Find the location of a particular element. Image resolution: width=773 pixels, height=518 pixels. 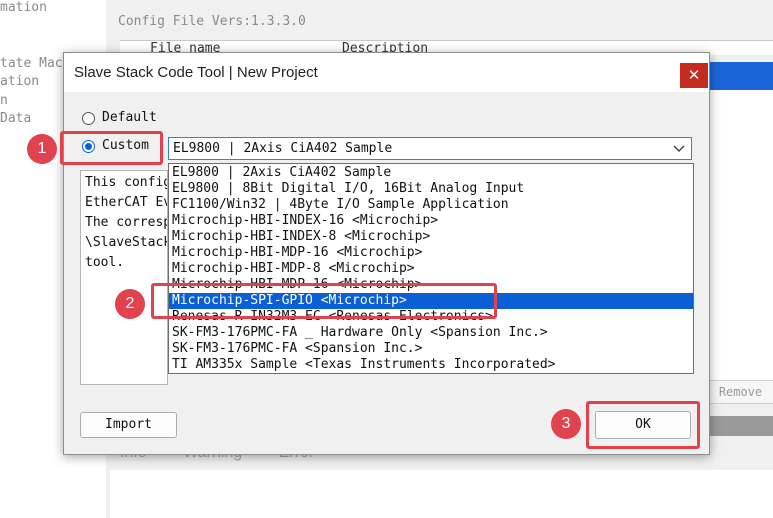

default-radio-label: Default is located at coordinates (129, 117).